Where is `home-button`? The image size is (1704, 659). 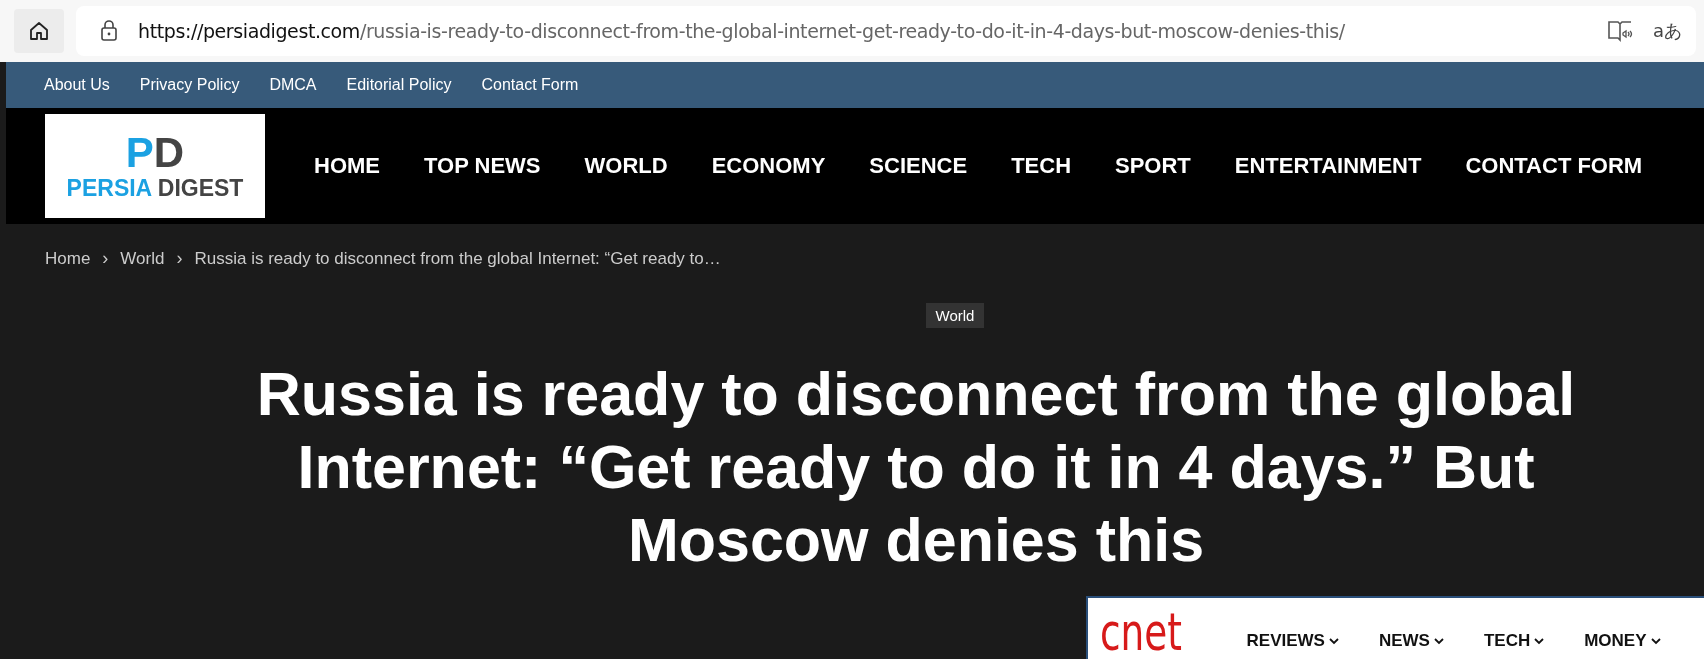
home-button is located at coordinates (39, 31).